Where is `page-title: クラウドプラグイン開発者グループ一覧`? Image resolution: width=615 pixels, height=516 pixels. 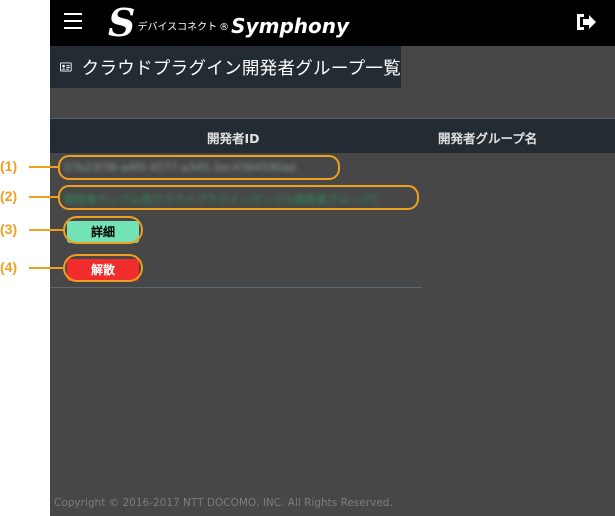 page-title: クラウドプラグイン開発者グループ一覧 is located at coordinates (241, 68).